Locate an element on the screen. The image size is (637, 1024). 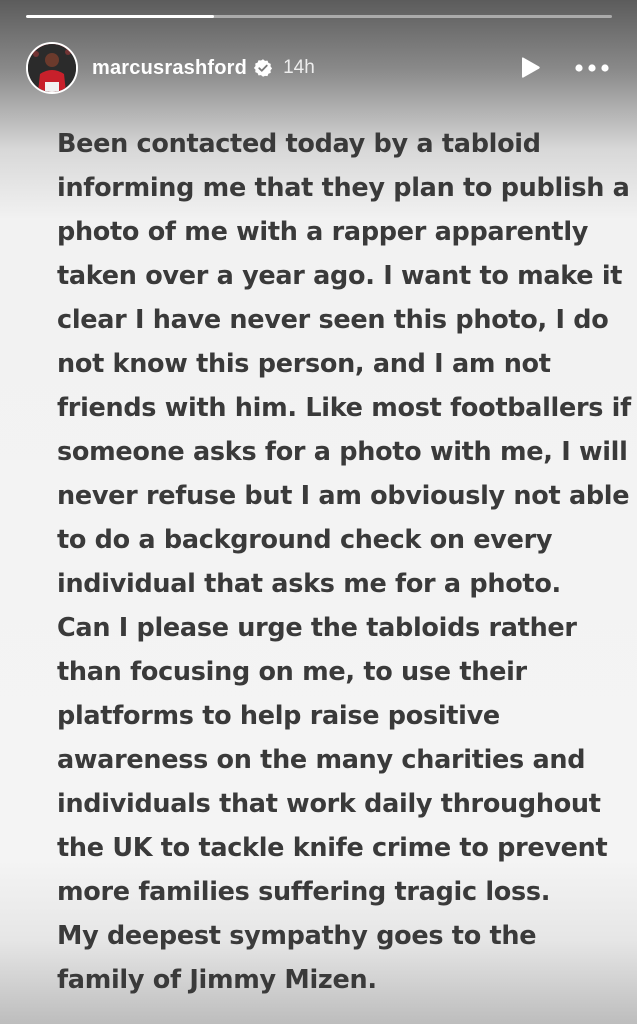
story-text-line: never refuse but I am obviously not able is located at coordinates (343, 496).